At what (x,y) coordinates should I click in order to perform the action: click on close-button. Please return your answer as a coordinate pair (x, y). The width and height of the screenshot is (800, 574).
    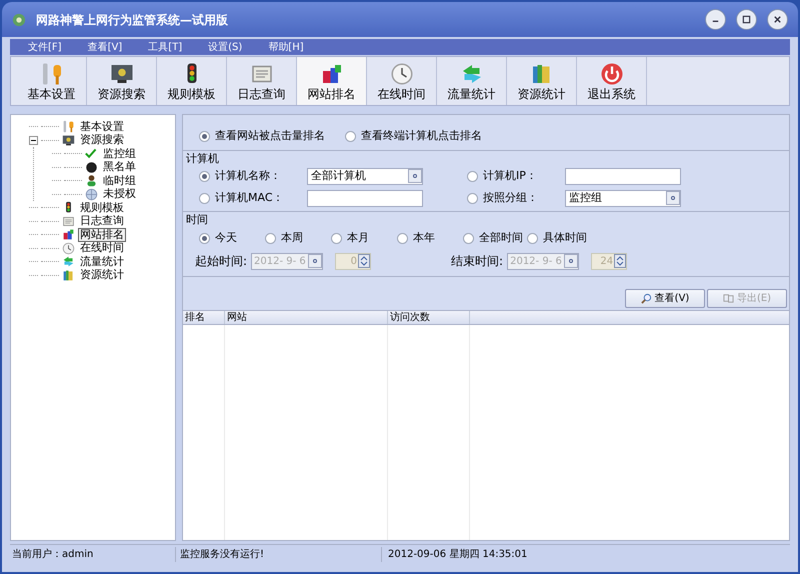
    Looking at the image, I should click on (777, 19).